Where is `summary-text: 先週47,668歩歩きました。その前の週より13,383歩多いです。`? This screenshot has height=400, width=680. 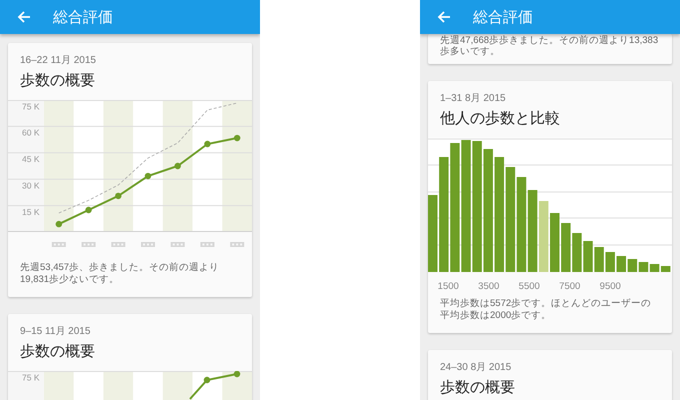
summary-text: 先週47,668歩歩きました。その前の週より13,383歩多いです。 is located at coordinates (550, 46).